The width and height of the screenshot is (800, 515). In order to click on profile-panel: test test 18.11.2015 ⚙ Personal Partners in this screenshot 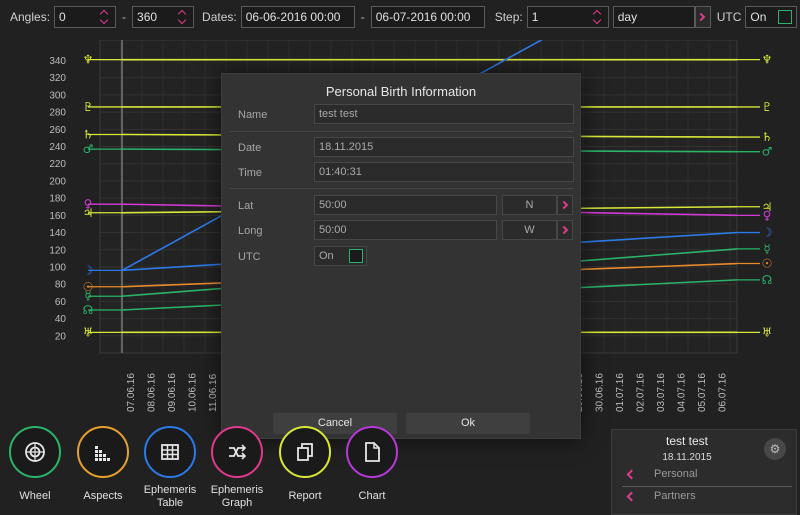, I will do `click(704, 472)`.